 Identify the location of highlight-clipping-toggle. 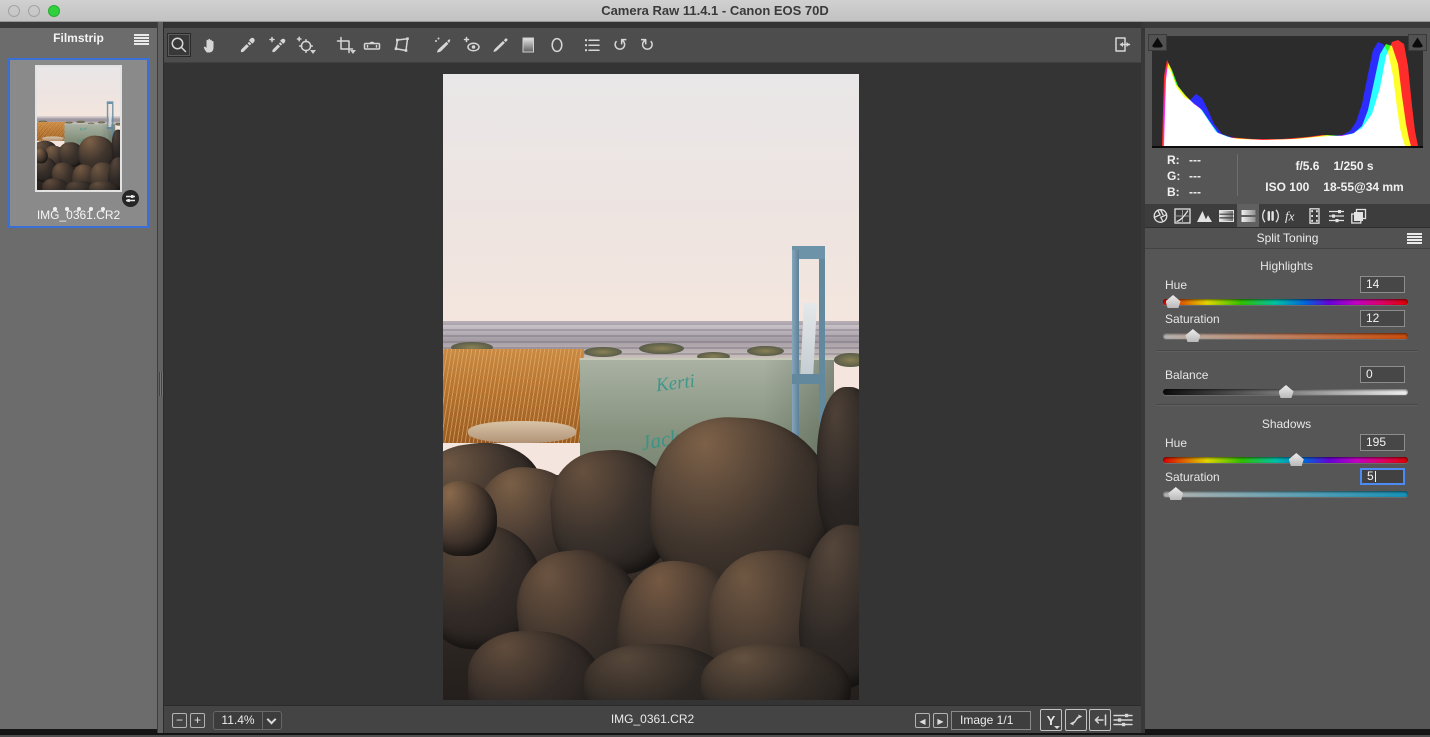
(1417, 42).